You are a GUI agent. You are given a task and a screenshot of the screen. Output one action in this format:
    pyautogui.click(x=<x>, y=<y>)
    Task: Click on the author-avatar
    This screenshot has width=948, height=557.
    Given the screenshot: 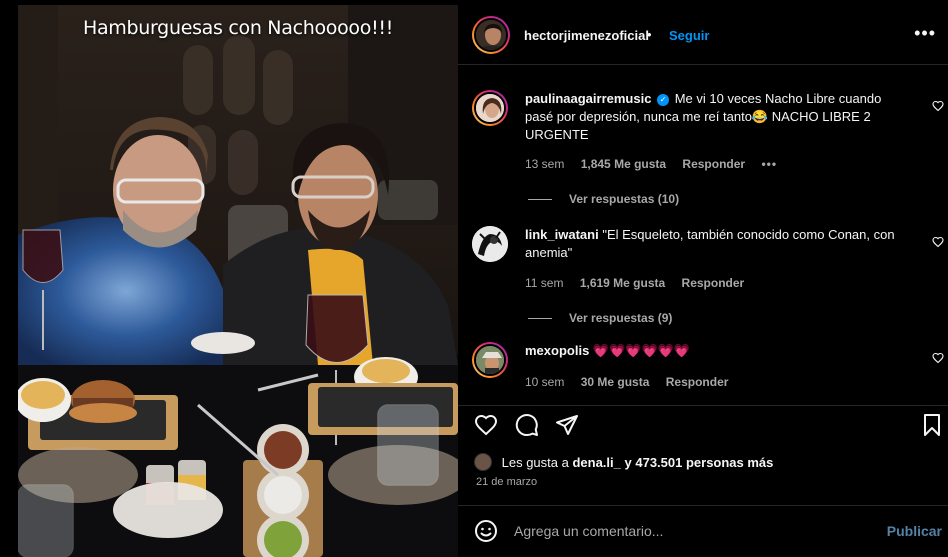 What is the action you would take?
    pyautogui.click(x=491, y=35)
    